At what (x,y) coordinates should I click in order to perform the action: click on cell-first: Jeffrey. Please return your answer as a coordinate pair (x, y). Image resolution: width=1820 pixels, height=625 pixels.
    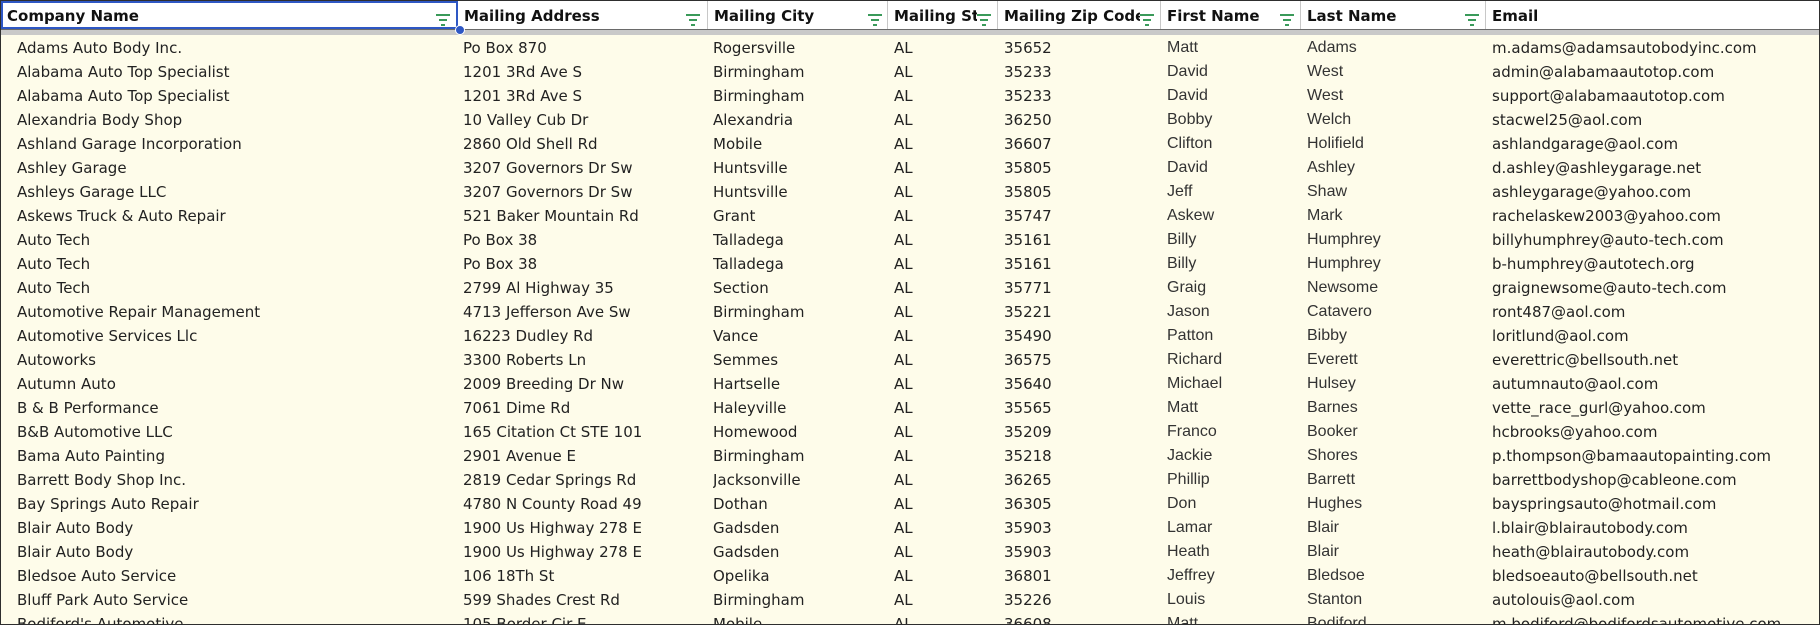
    Looking at the image, I should click on (1235, 576).